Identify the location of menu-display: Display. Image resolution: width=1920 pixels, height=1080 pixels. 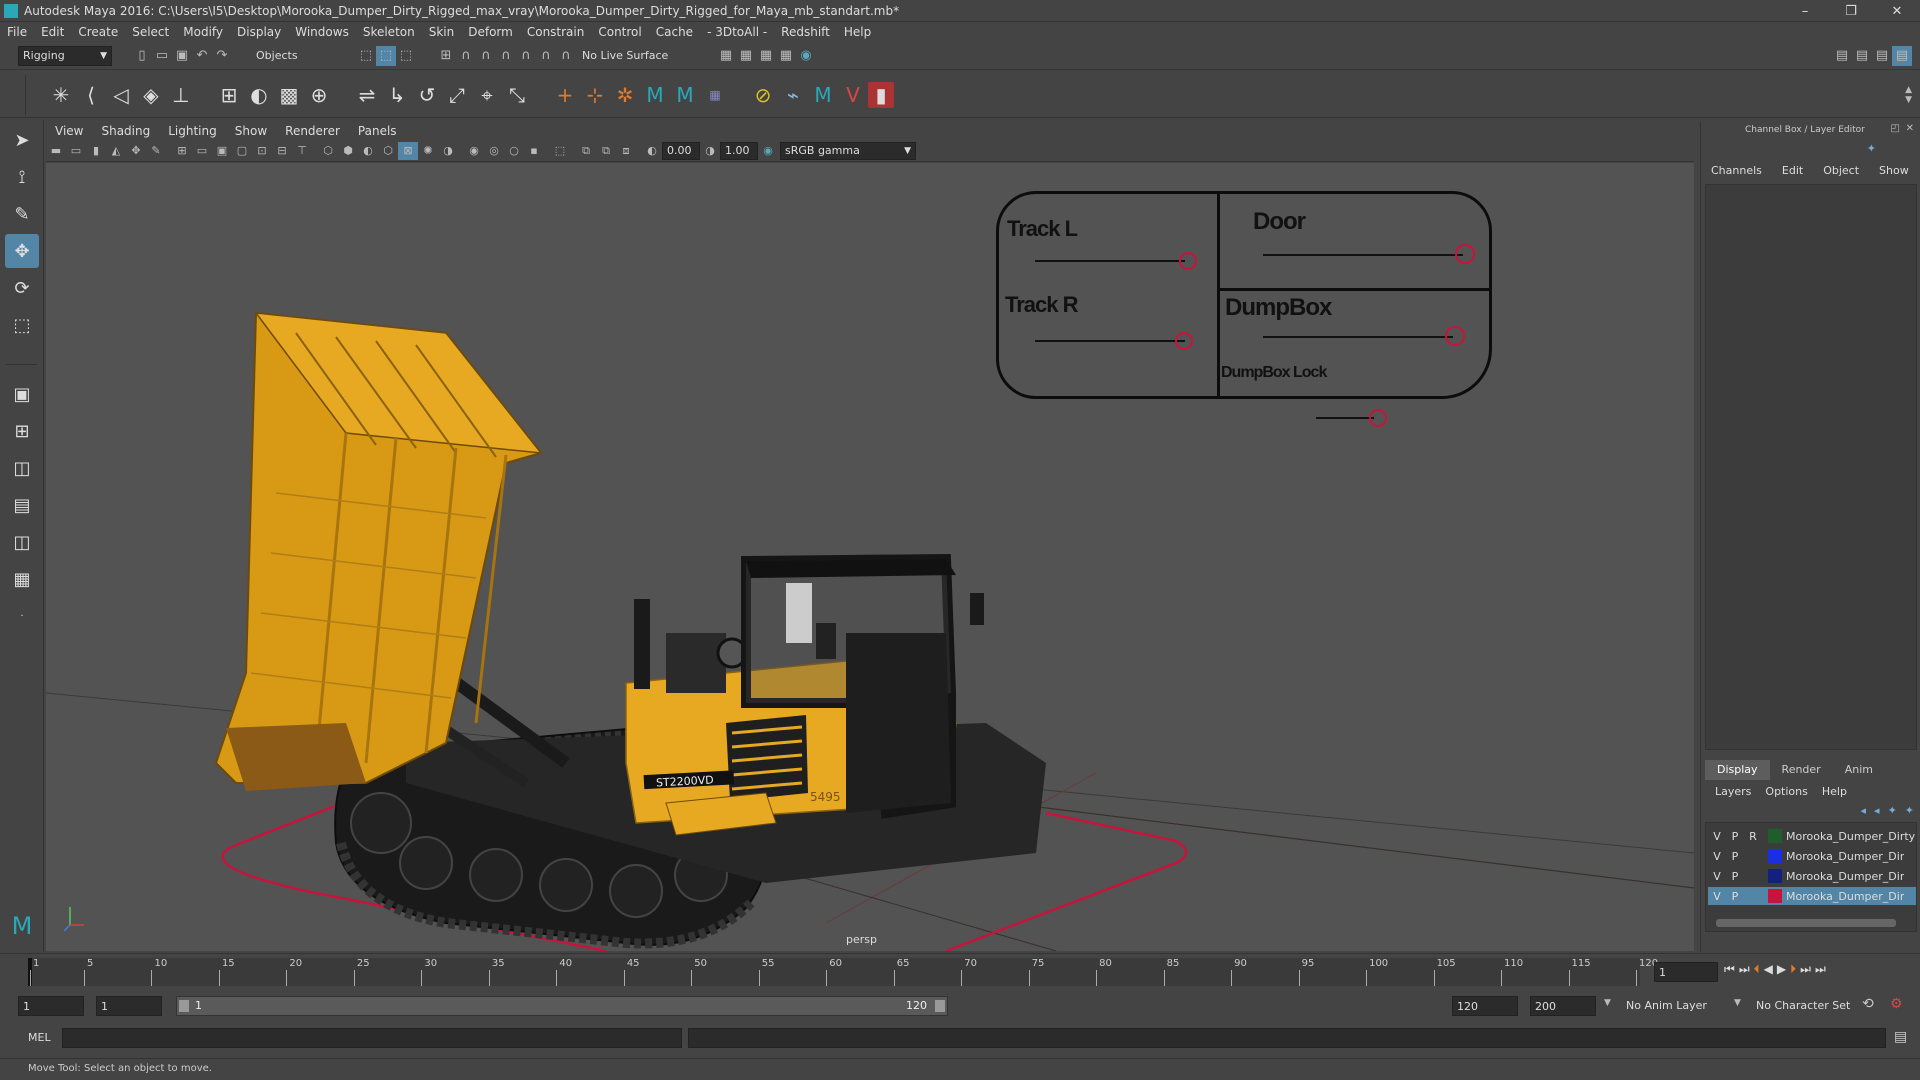
(259, 32).